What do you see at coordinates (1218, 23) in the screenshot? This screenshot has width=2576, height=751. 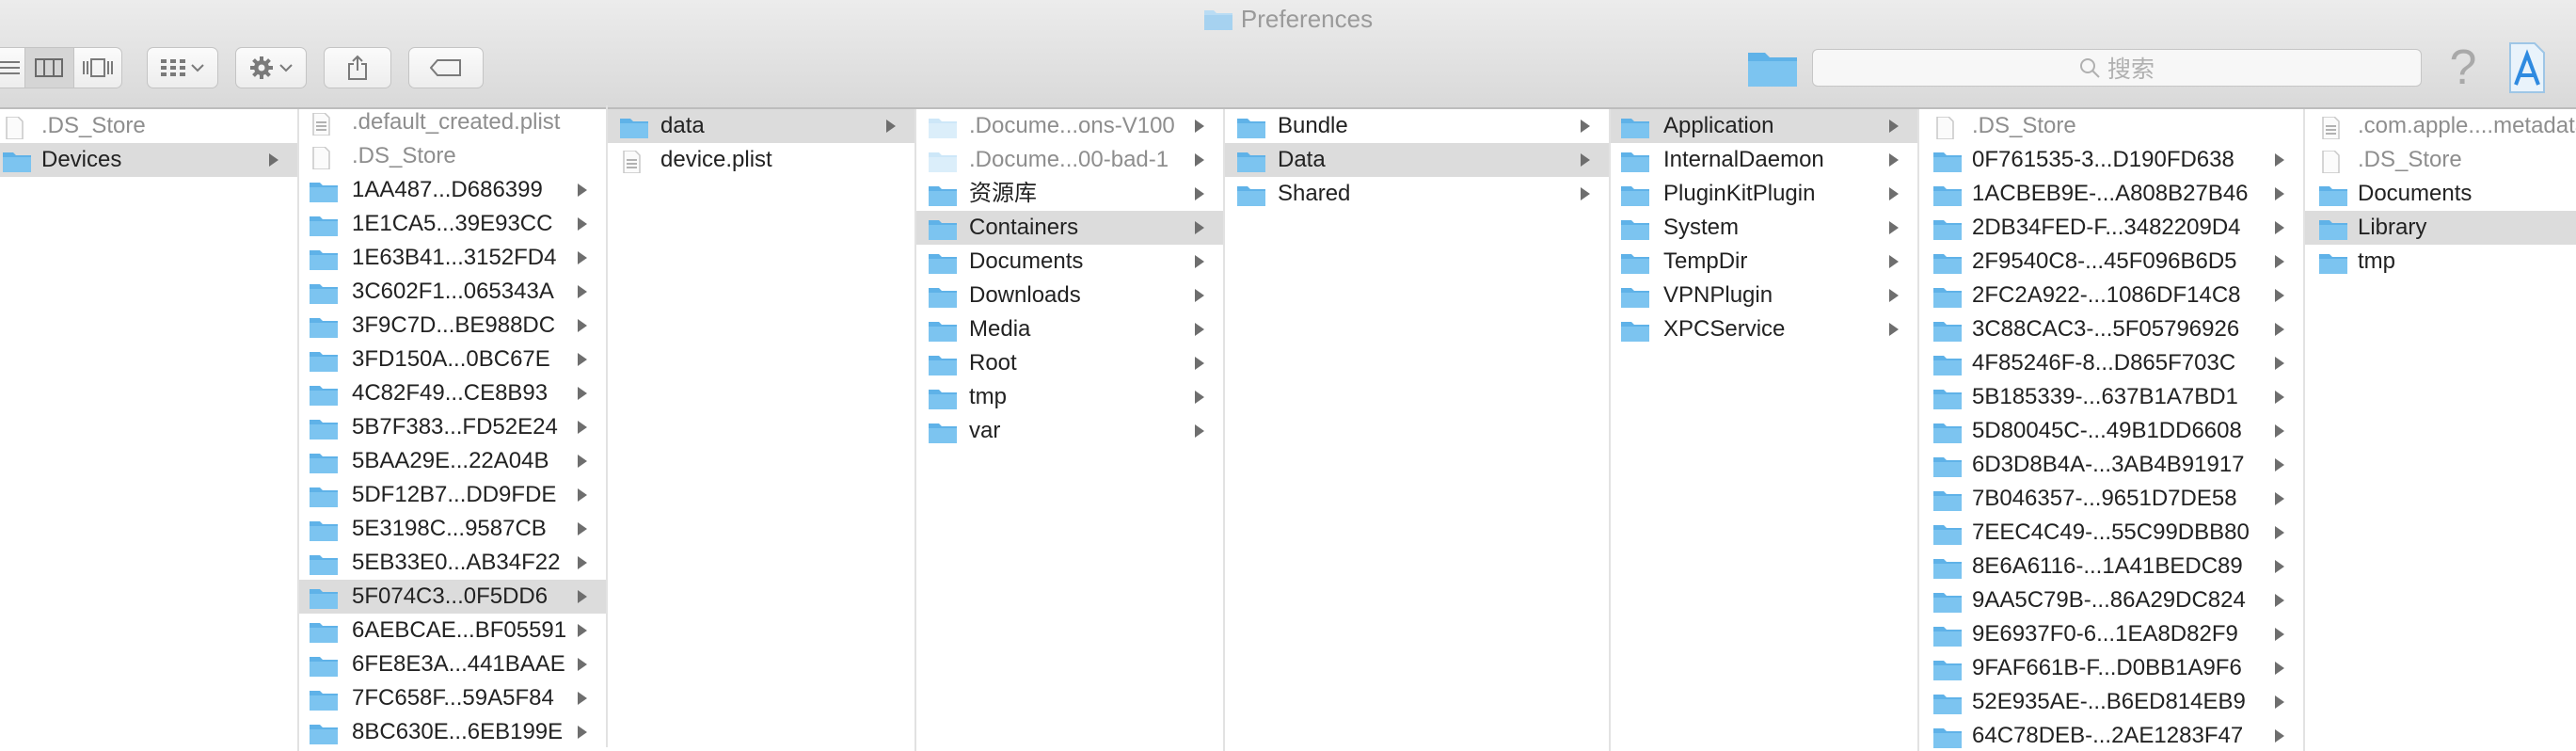 I see `title-folder-icon` at bounding box center [1218, 23].